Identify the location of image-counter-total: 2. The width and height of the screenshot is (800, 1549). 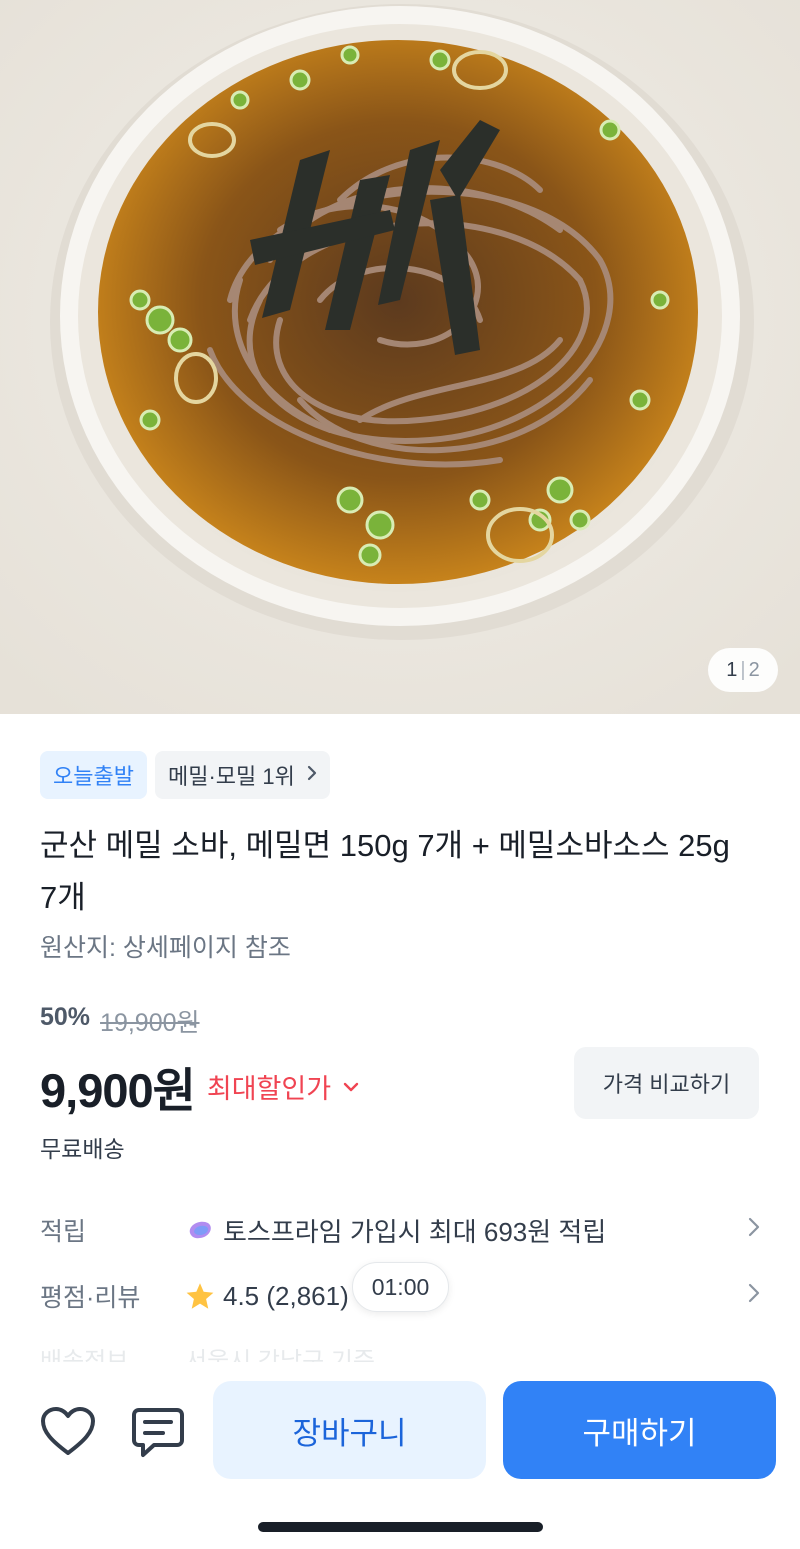
(754, 669).